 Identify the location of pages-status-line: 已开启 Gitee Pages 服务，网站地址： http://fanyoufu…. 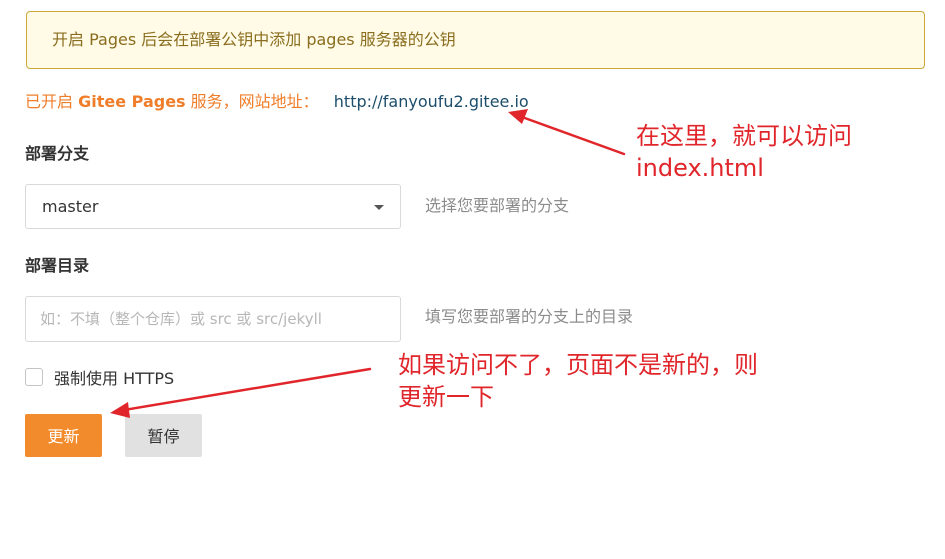
(277, 102).